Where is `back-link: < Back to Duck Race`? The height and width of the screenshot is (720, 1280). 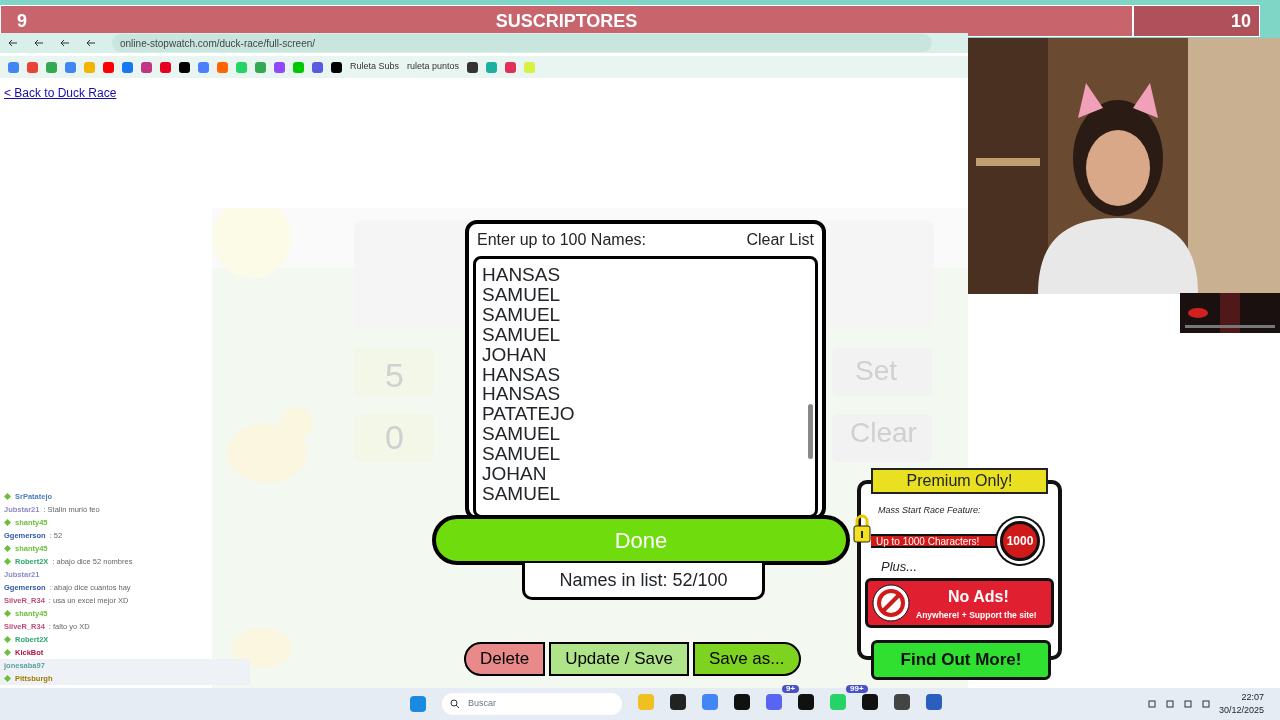 back-link: < Back to Duck Race is located at coordinates (60, 93).